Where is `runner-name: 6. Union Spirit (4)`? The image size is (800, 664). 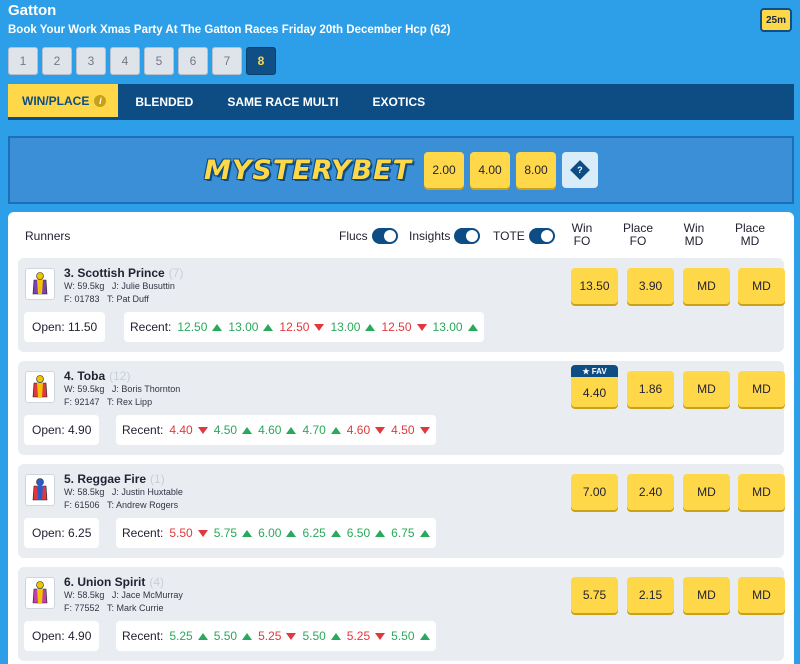
runner-name: 6. Union Spirit (4) is located at coordinates (114, 582).